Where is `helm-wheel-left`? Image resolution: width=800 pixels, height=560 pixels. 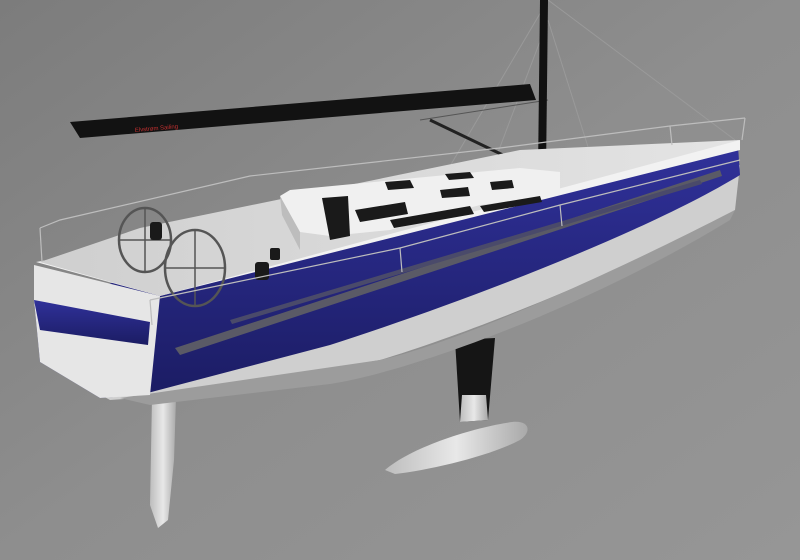 helm-wheel-left is located at coordinates (145, 240).